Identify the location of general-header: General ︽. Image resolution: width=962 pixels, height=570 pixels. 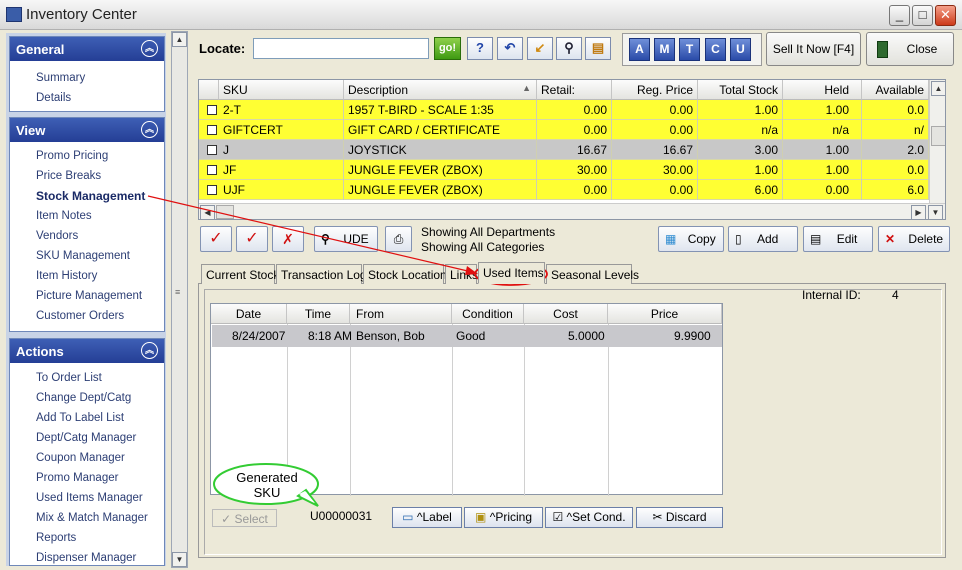
(87, 49).